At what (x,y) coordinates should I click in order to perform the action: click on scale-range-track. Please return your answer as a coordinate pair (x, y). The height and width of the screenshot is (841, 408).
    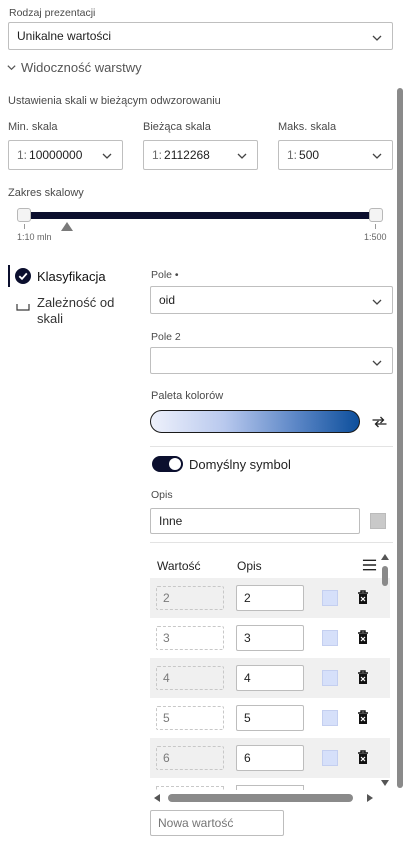
    Looking at the image, I should click on (200, 215).